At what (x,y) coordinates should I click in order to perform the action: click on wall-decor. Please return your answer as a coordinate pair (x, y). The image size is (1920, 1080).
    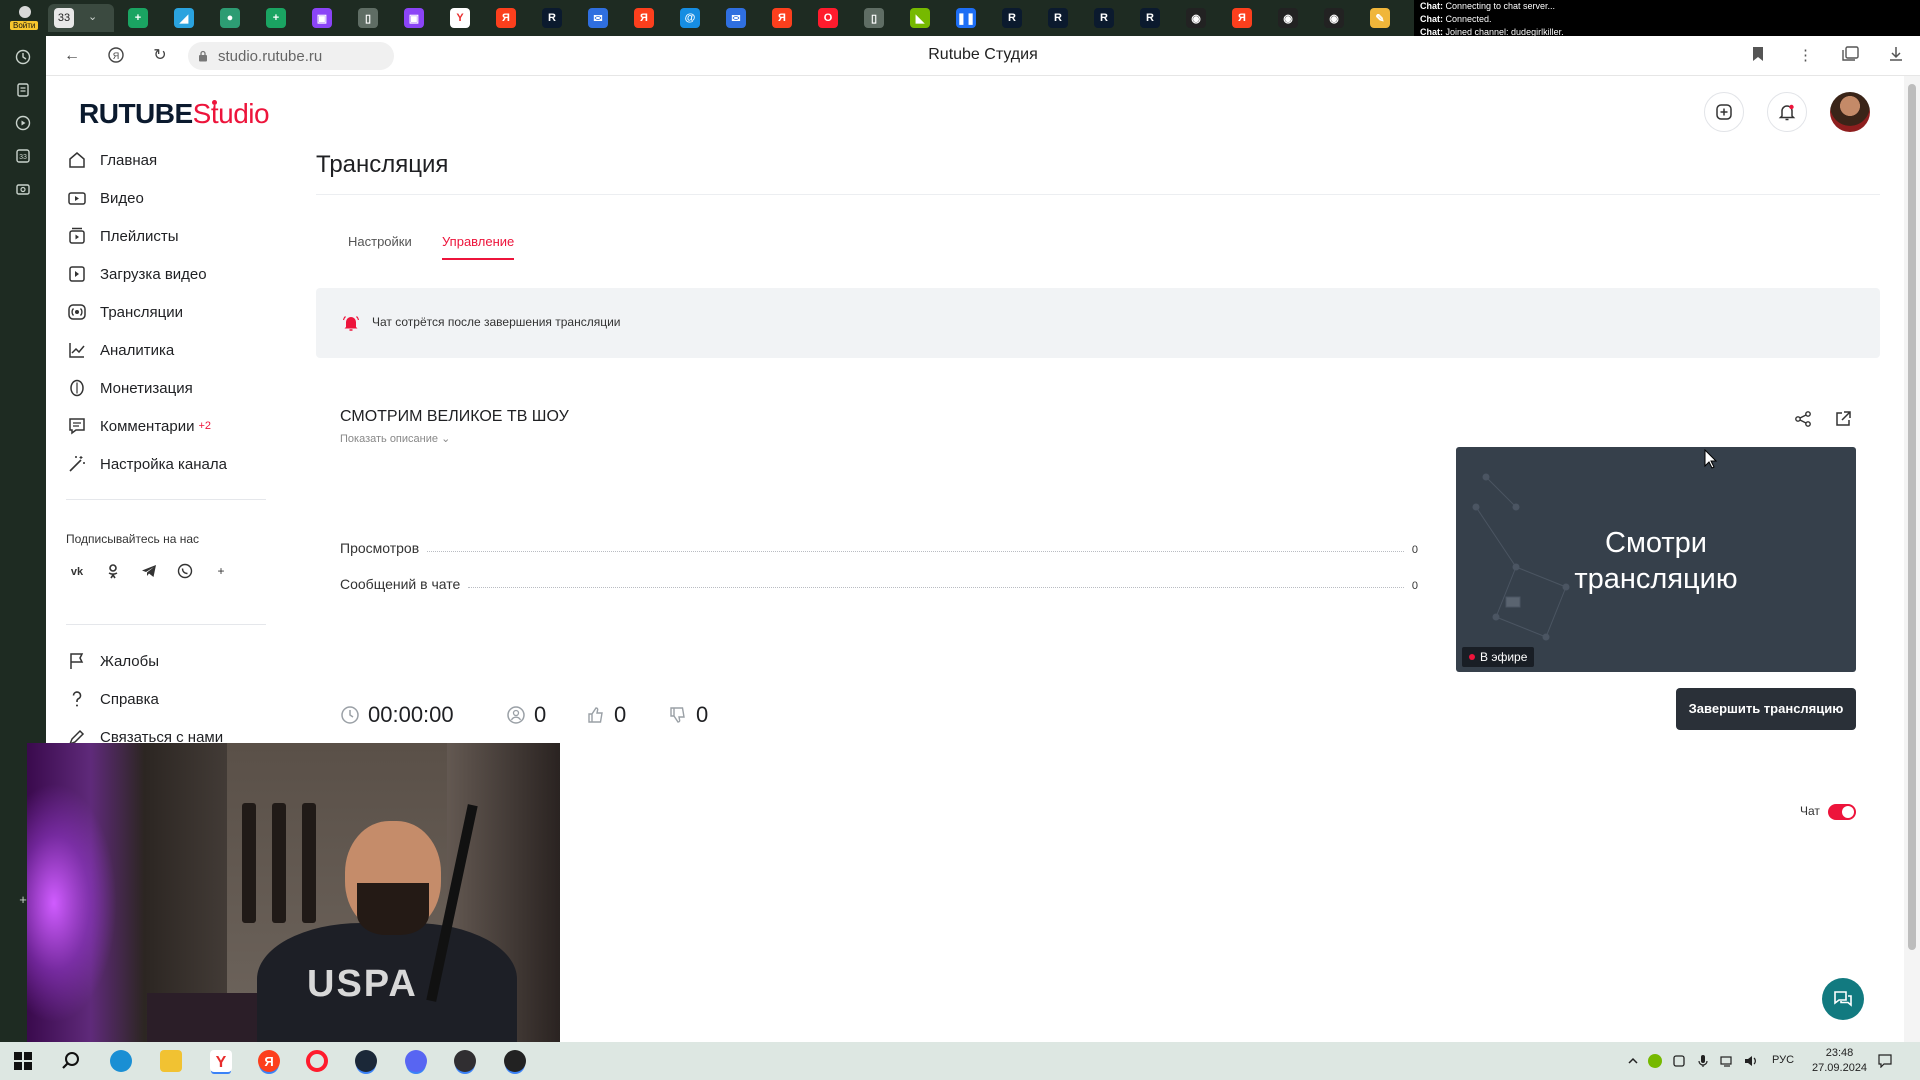
    Looking at the image, I should click on (279, 863).